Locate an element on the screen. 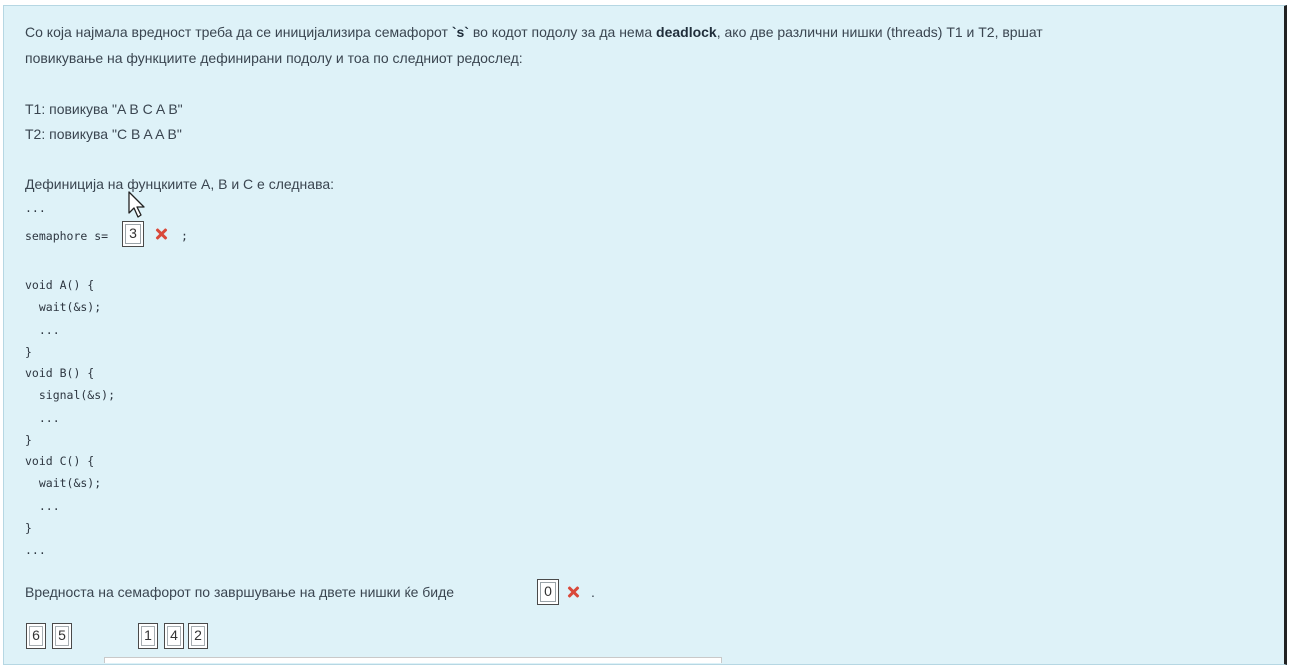 This screenshot has width=1291, height=665. drag-option-2: 2 is located at coordinates (198, 636).